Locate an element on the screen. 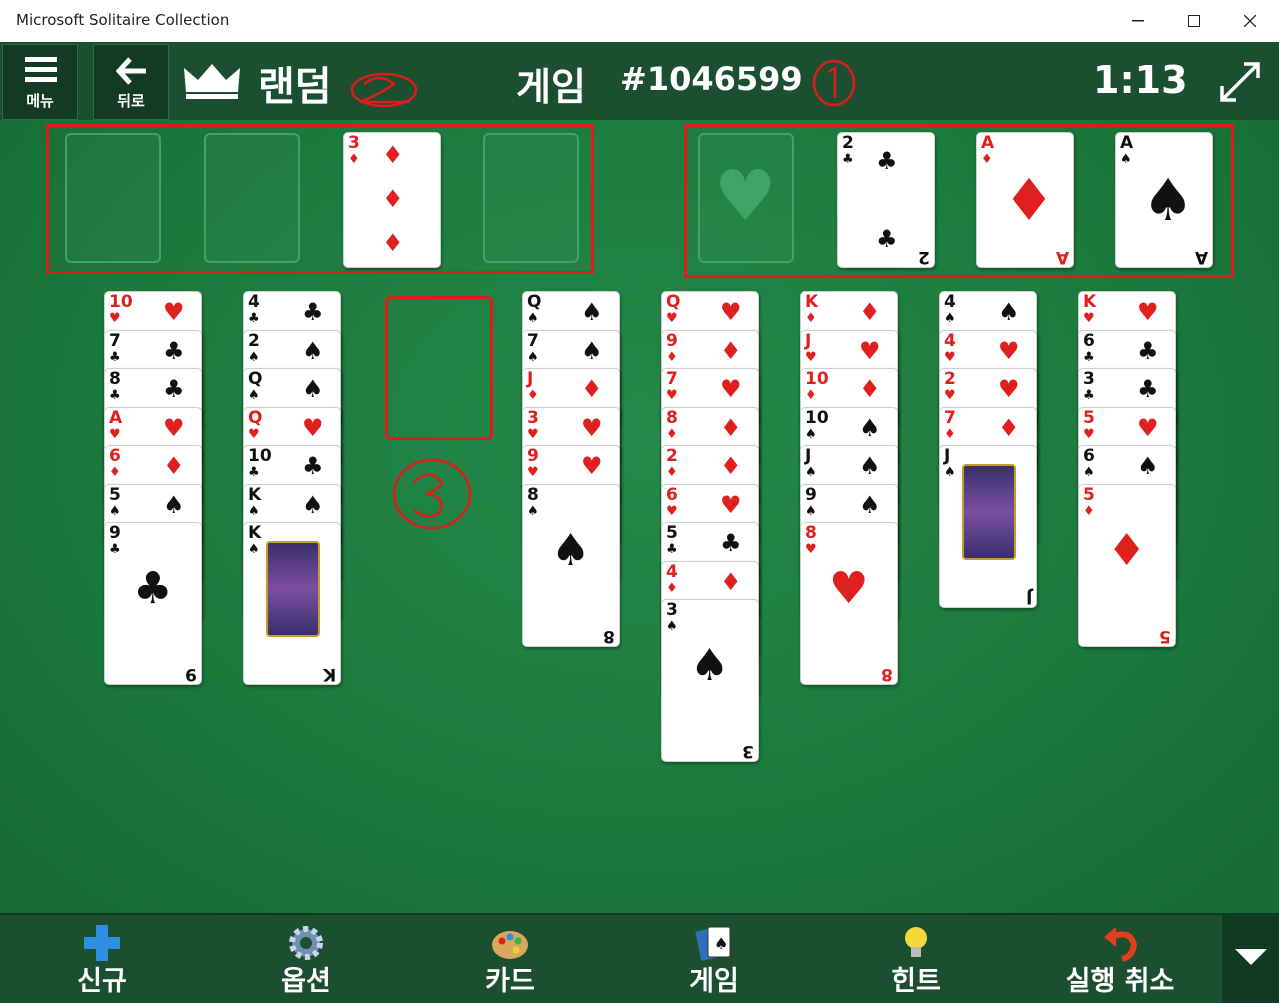 The image size is (1279, 1003). maximize-button is located at coordinates (1194, 21).